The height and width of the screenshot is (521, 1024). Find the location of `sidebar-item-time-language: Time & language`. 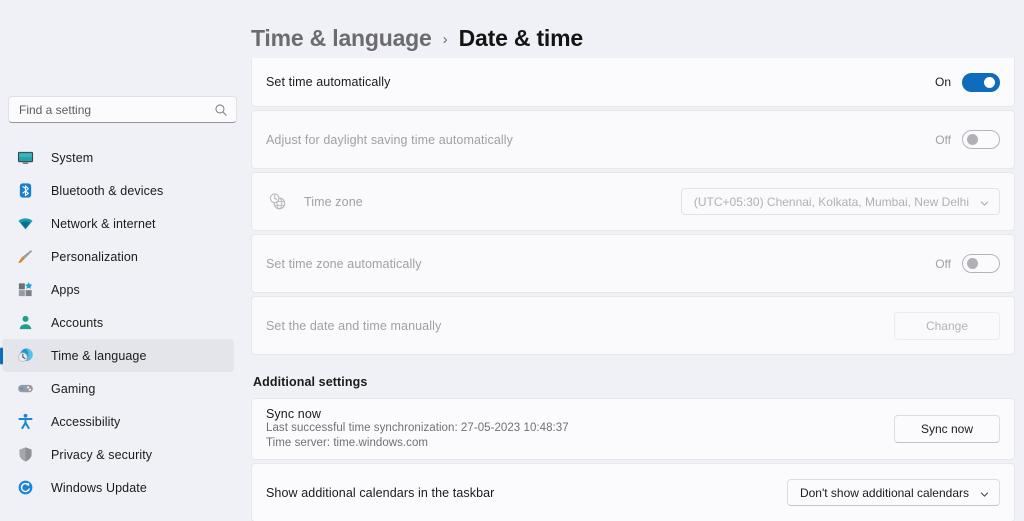

sidebar-item-time-language: Time & language is located at coordinates (118, 355).